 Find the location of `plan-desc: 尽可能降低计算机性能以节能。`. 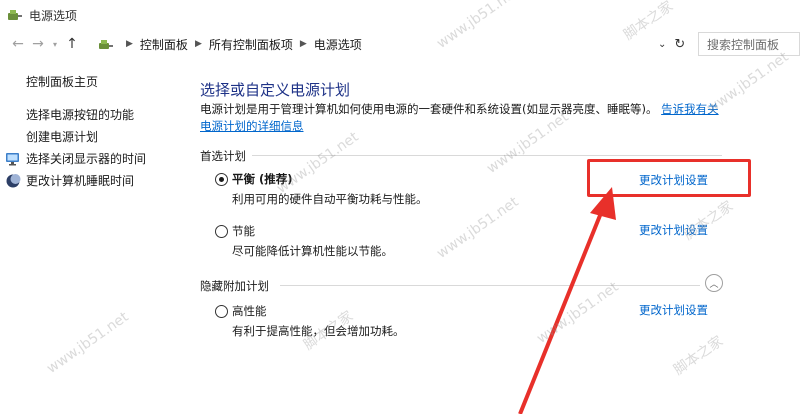

plan-desc: 尽可能降低计算机性能以节能。 is located at coordinates (312, 251).